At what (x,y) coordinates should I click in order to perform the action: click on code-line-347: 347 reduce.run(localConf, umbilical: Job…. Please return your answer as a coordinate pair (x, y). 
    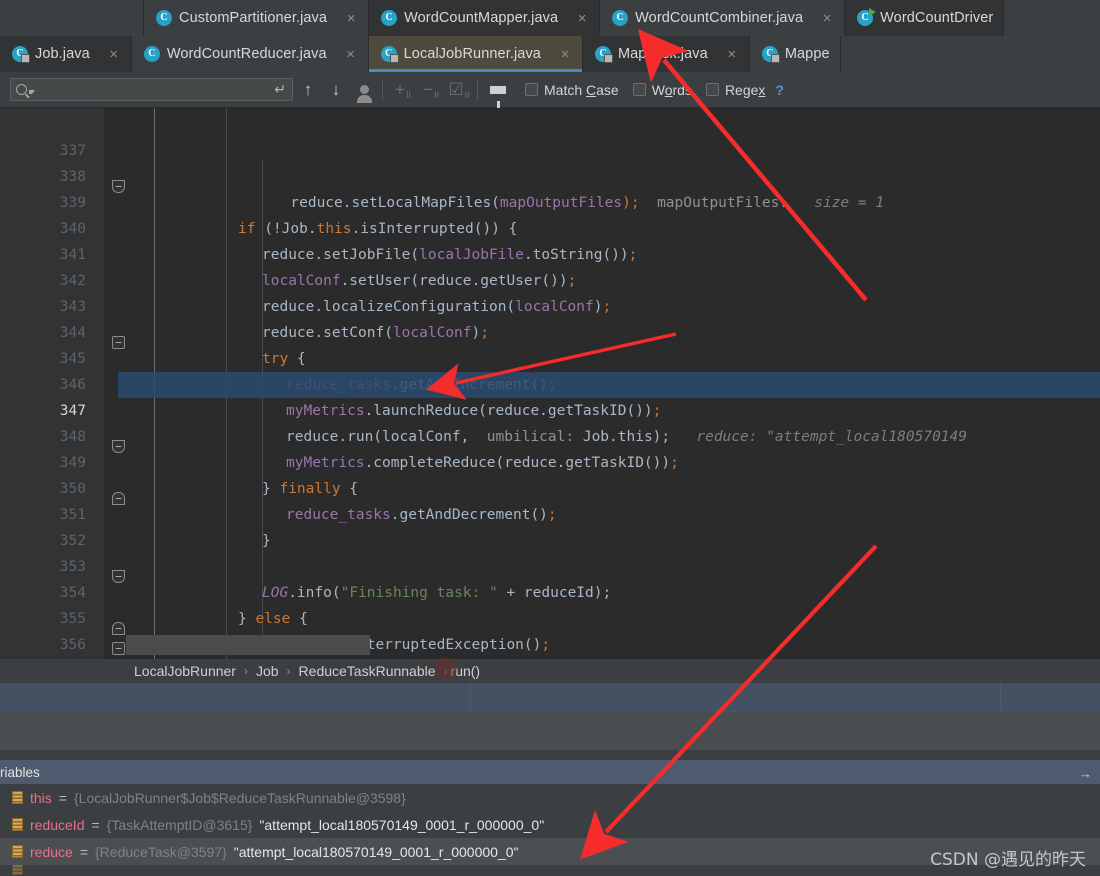
    Looking at the image, I should click on (550, 408).